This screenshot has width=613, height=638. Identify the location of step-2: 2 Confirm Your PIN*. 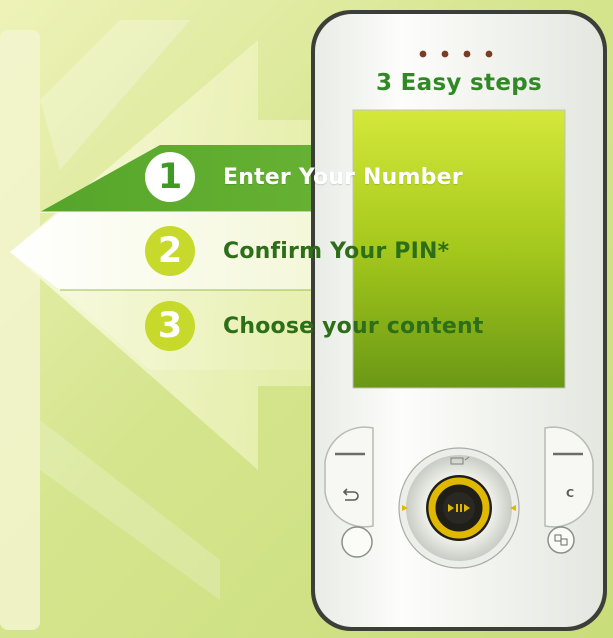
(297, 251).